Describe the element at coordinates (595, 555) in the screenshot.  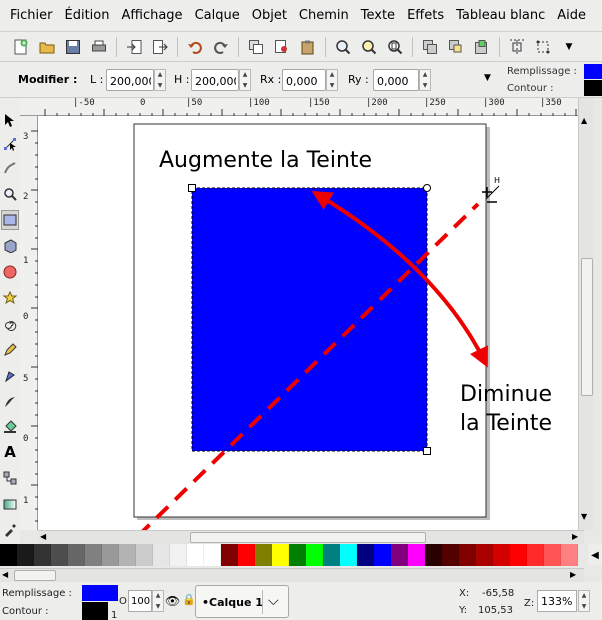
I see `palette-menu-icon: ◀` at that location.